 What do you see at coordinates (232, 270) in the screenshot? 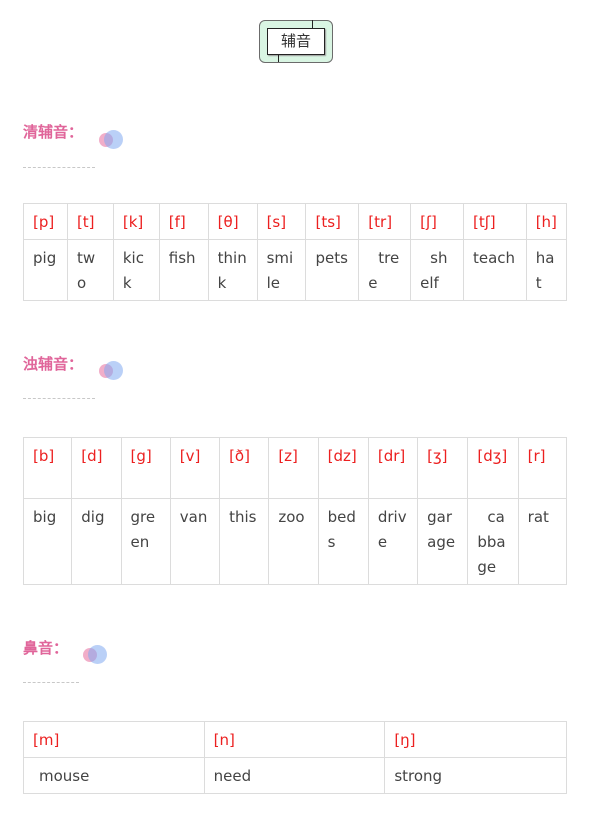
I see `example-word-cell: think` at bounding box center [232, 270].